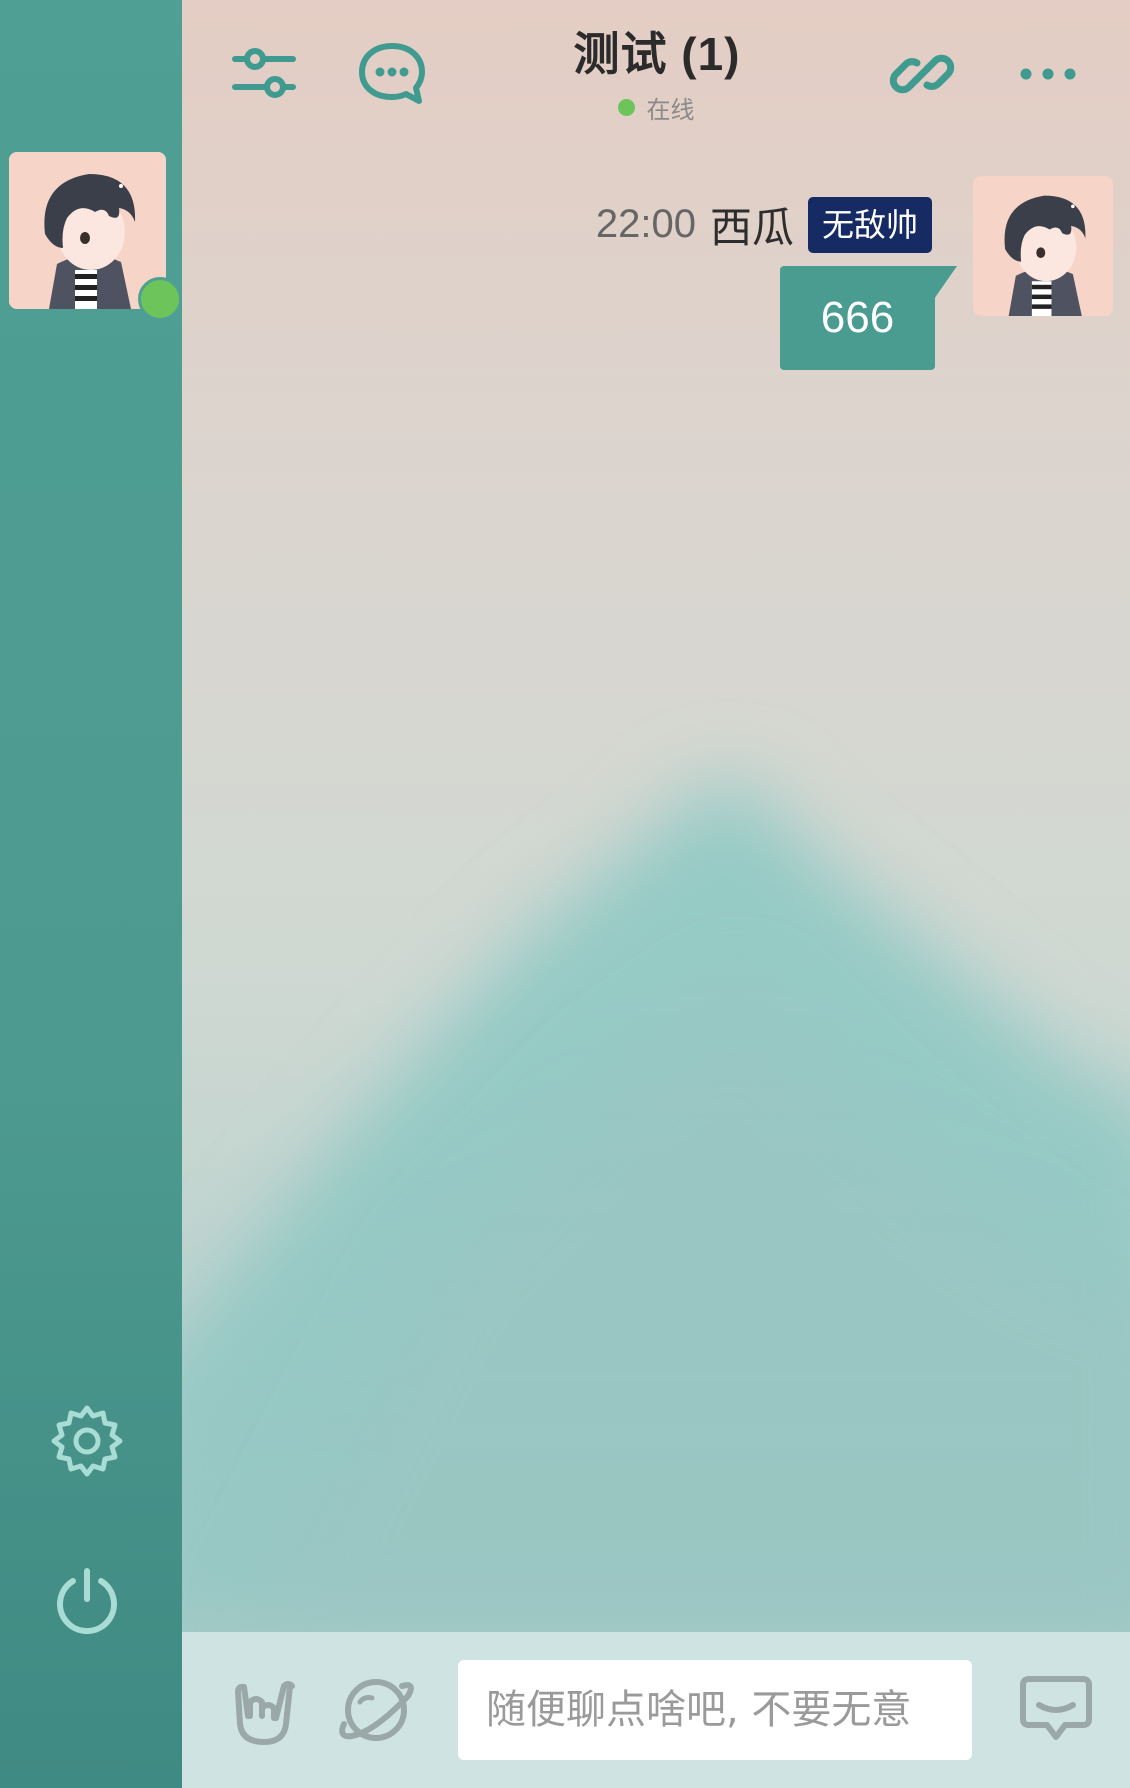 The image size is (1130, 1788). Describe the element at coordinates (160, 299) in the screenshot. I see `online-indicator` at that location.